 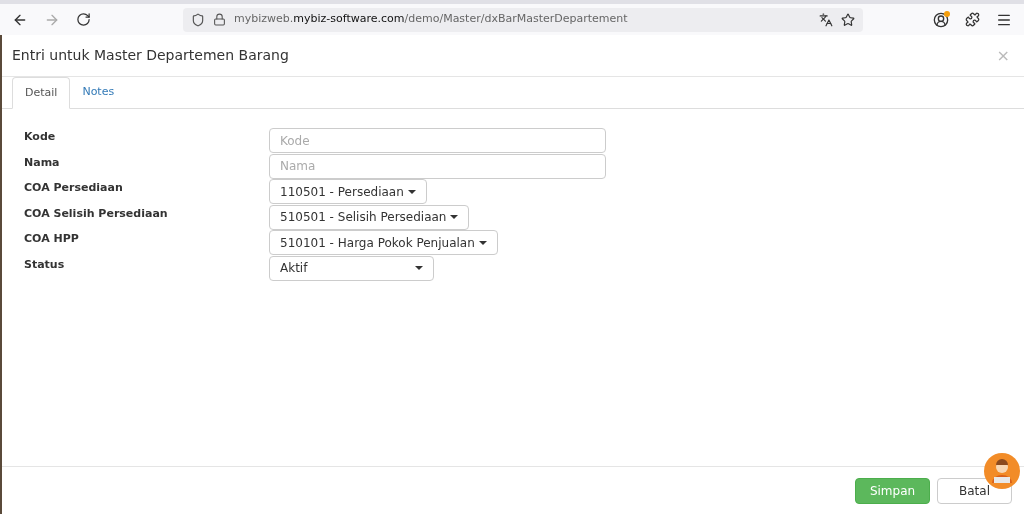 I want to click on field-label: Kode, so click(x=40, y=137).